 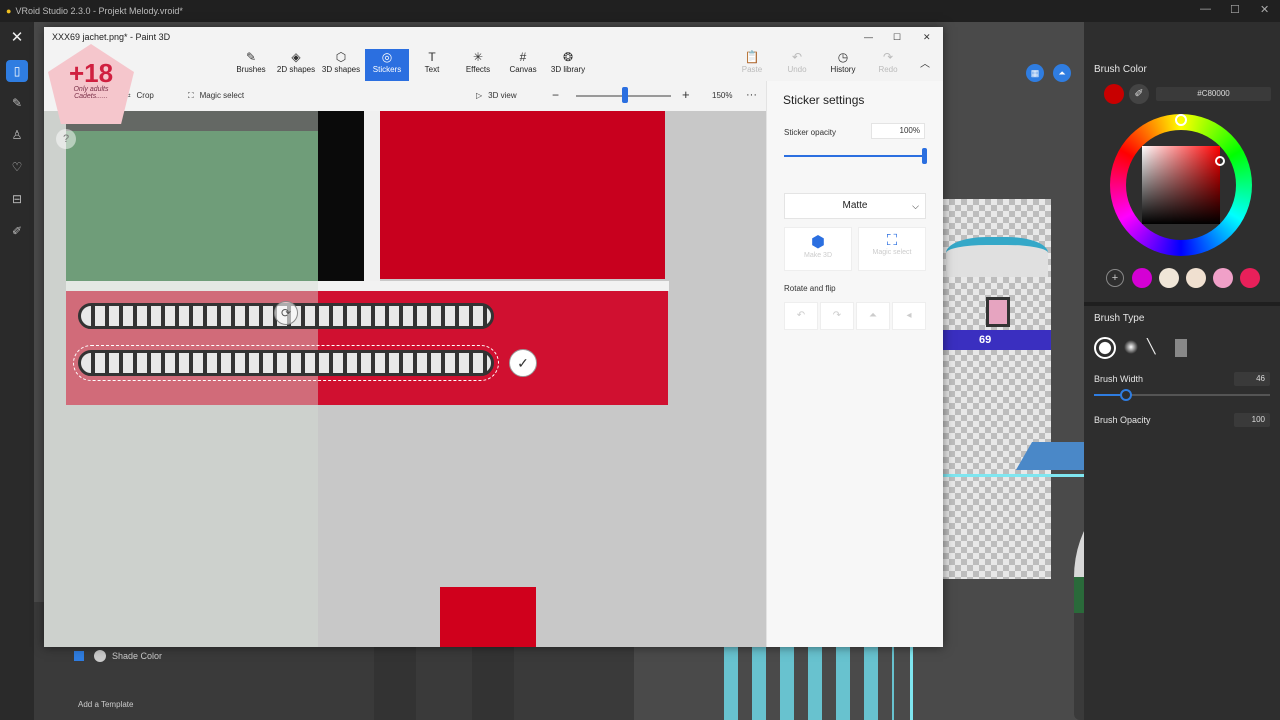 What do you see at coordinates (686, 94) in the screenshot?
I see `zoom-in-icon: +` at bounding box center [686, 94].